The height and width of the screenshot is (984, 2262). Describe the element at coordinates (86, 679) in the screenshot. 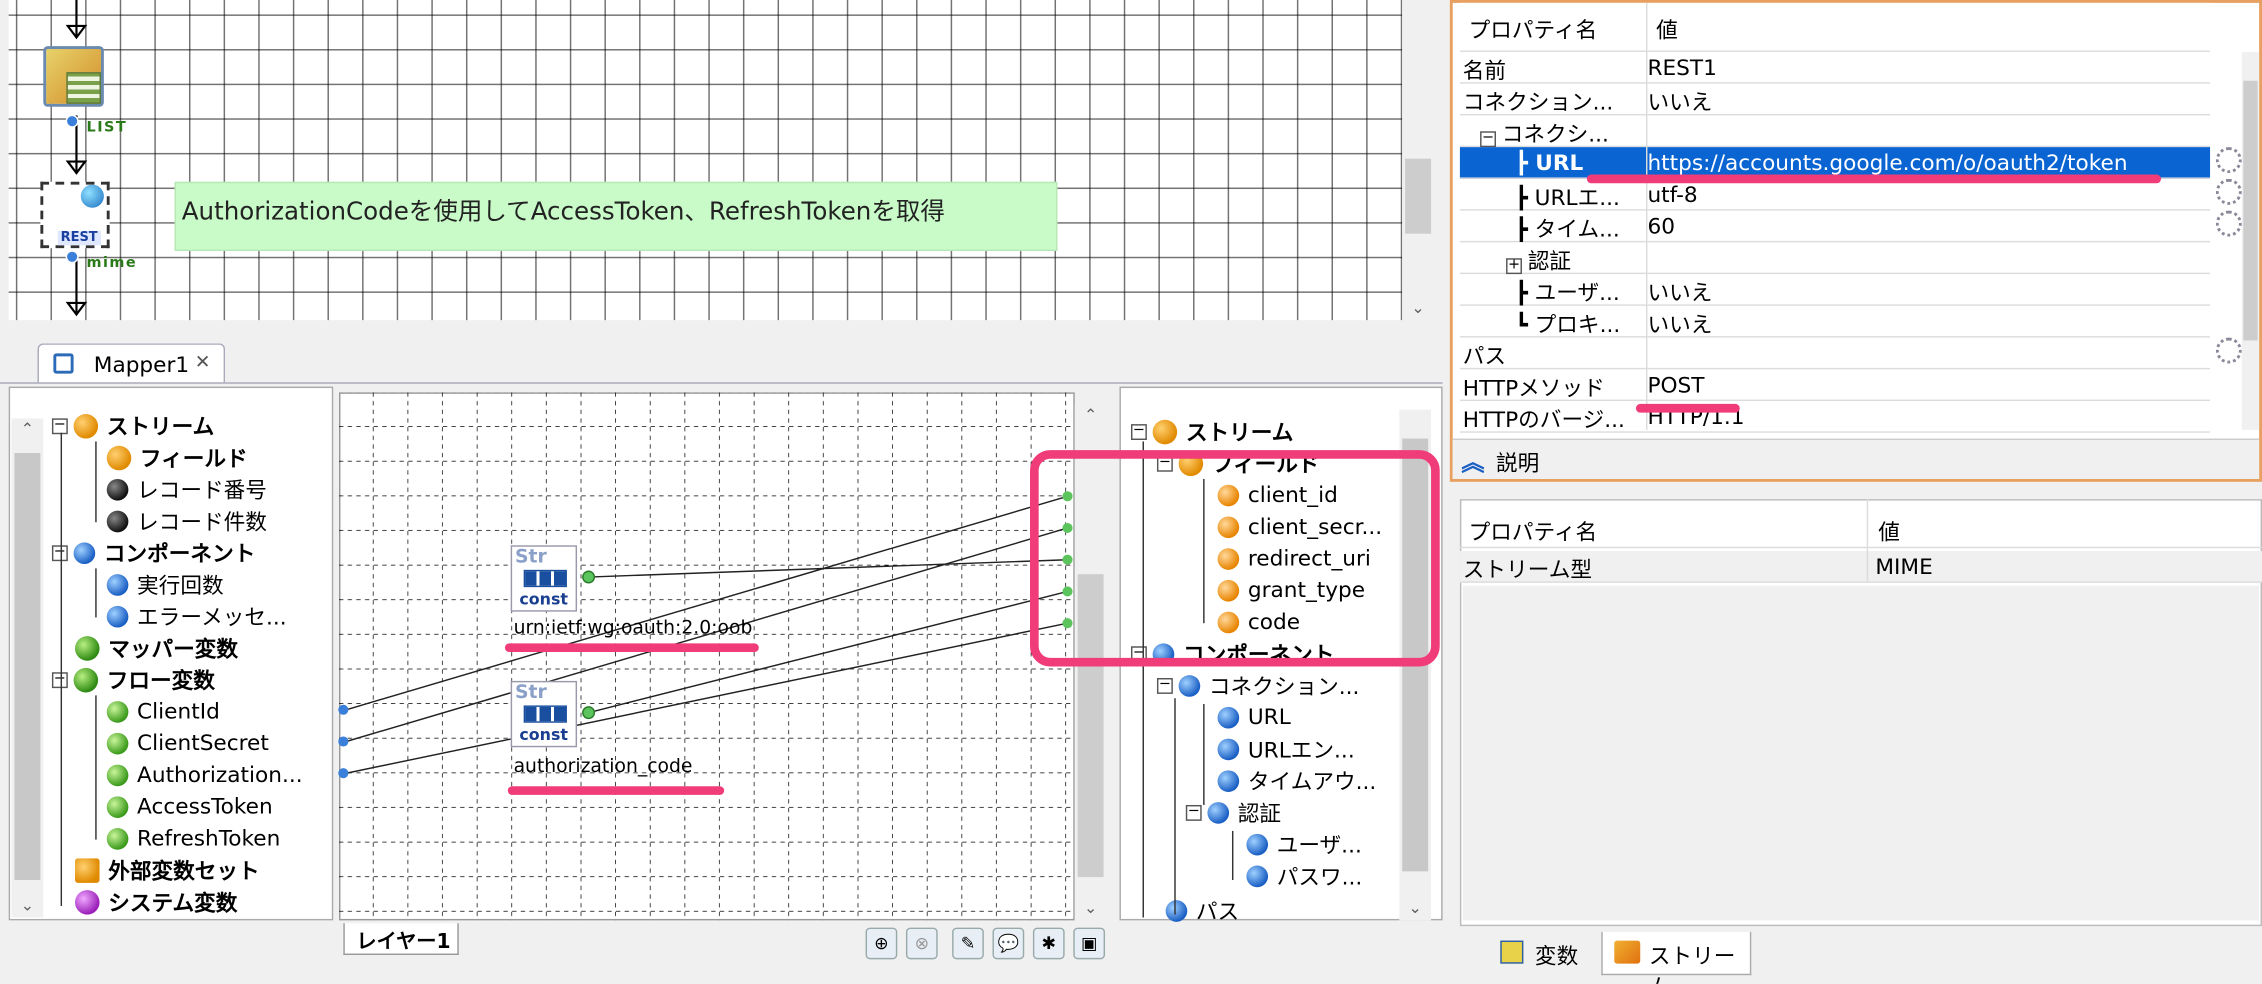

I see `flow-variable-icon` at that location.